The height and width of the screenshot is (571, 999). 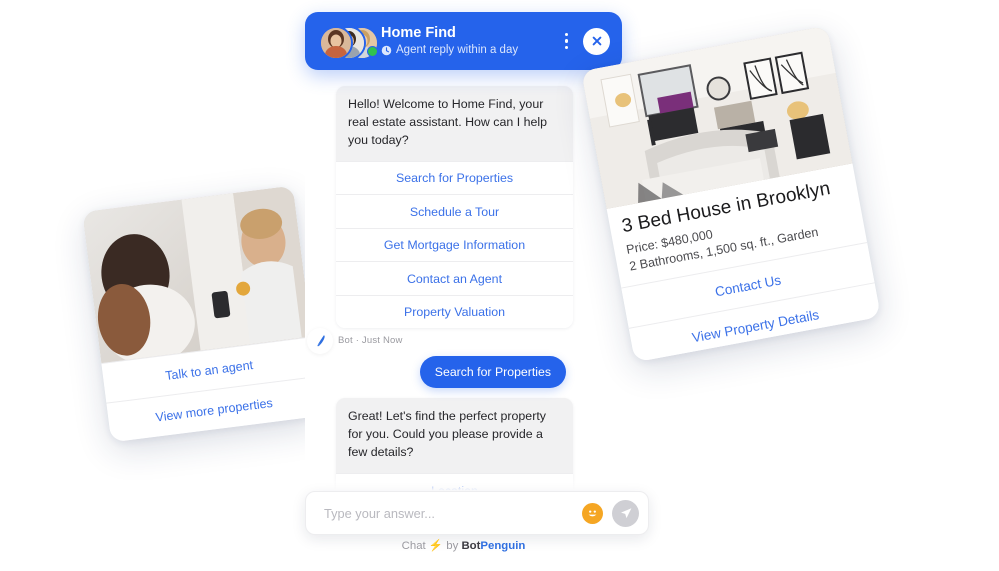 What do you see at coordinates (471, 546) in the screenshot?
I see `brand-name-first: Bot` at bounding box center [471, 546].